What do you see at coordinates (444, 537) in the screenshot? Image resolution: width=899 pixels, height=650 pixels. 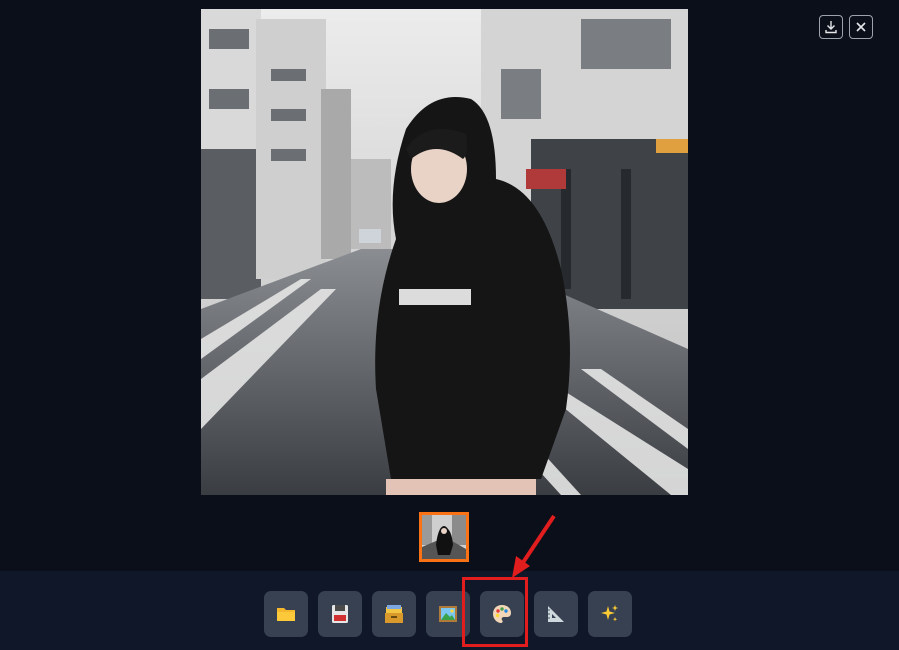 I see `thumbnail-selected` at bounding box center [444, 537].